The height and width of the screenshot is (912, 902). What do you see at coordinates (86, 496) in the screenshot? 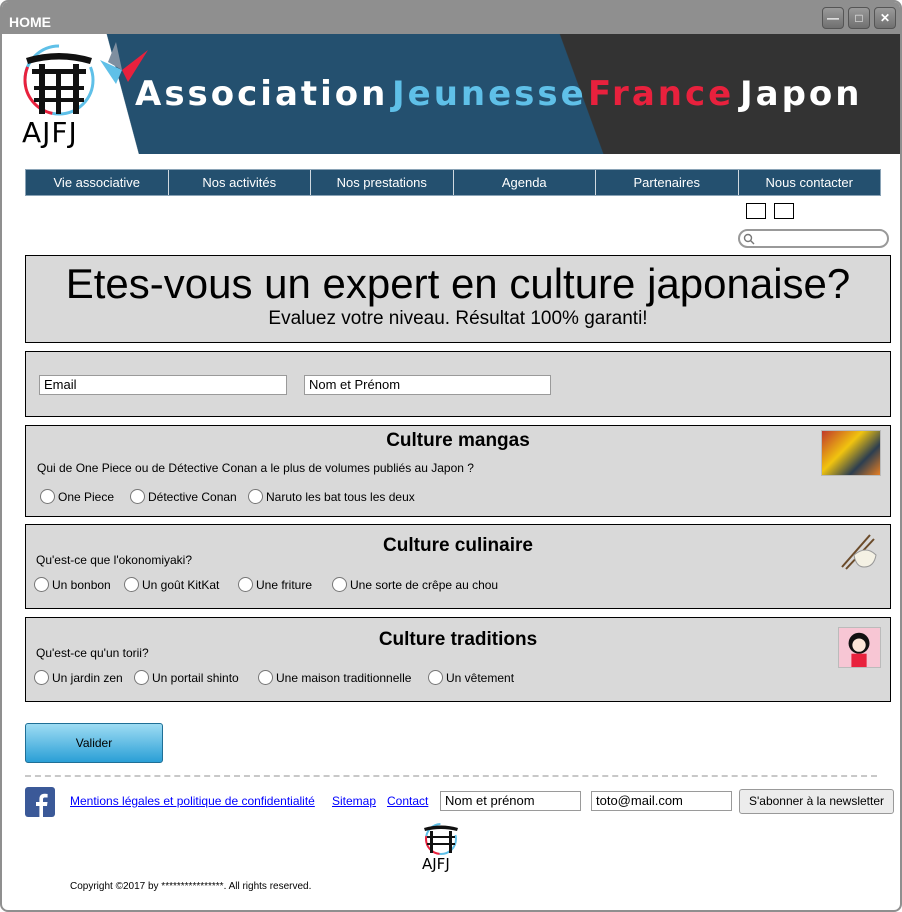
I see `option-label: One Piece` at bounding box center [86, 496].